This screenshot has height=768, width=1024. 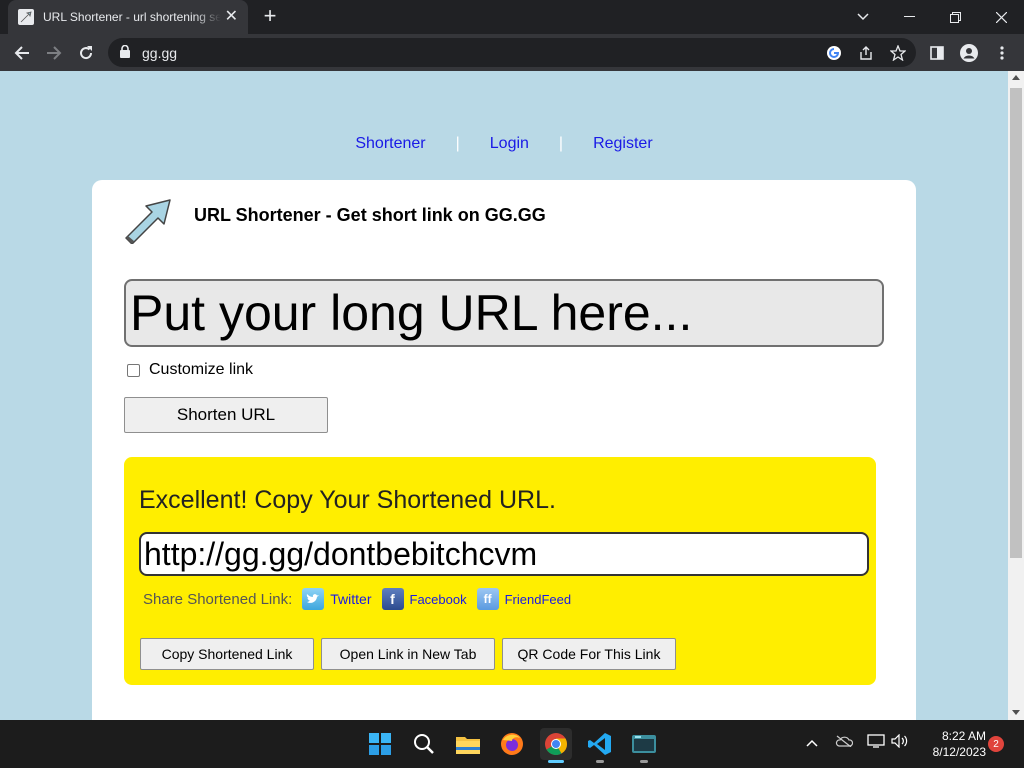 I want to click on qr-code-button: QR Code For This Link, so click(x=589, y=654).